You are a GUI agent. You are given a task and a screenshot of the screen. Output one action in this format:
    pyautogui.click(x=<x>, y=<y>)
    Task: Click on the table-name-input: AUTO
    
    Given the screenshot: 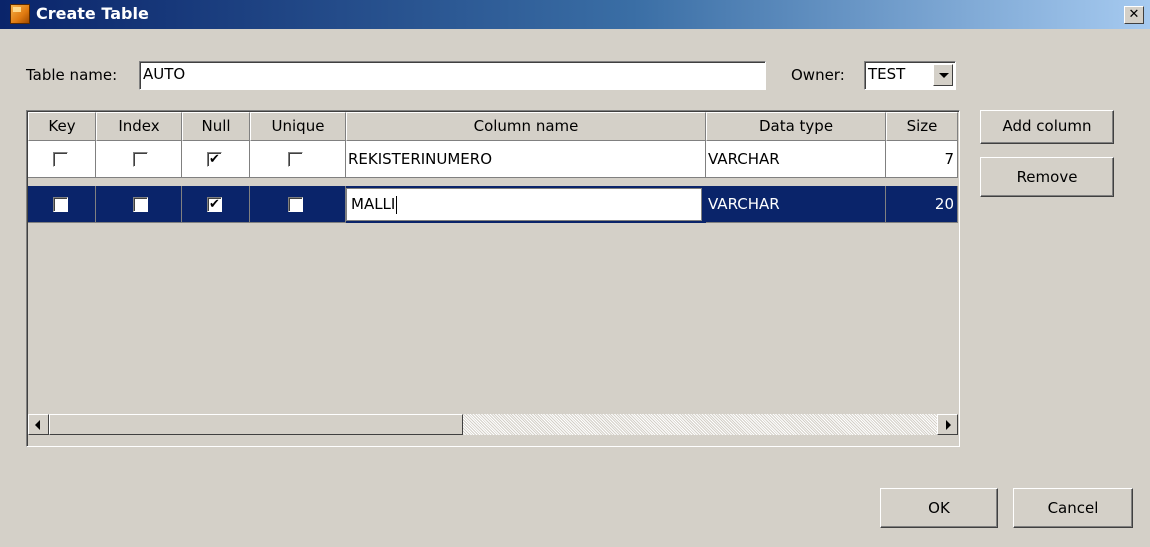 What is the action you would take?
    pyautogui.click(x=452, y=75)
    